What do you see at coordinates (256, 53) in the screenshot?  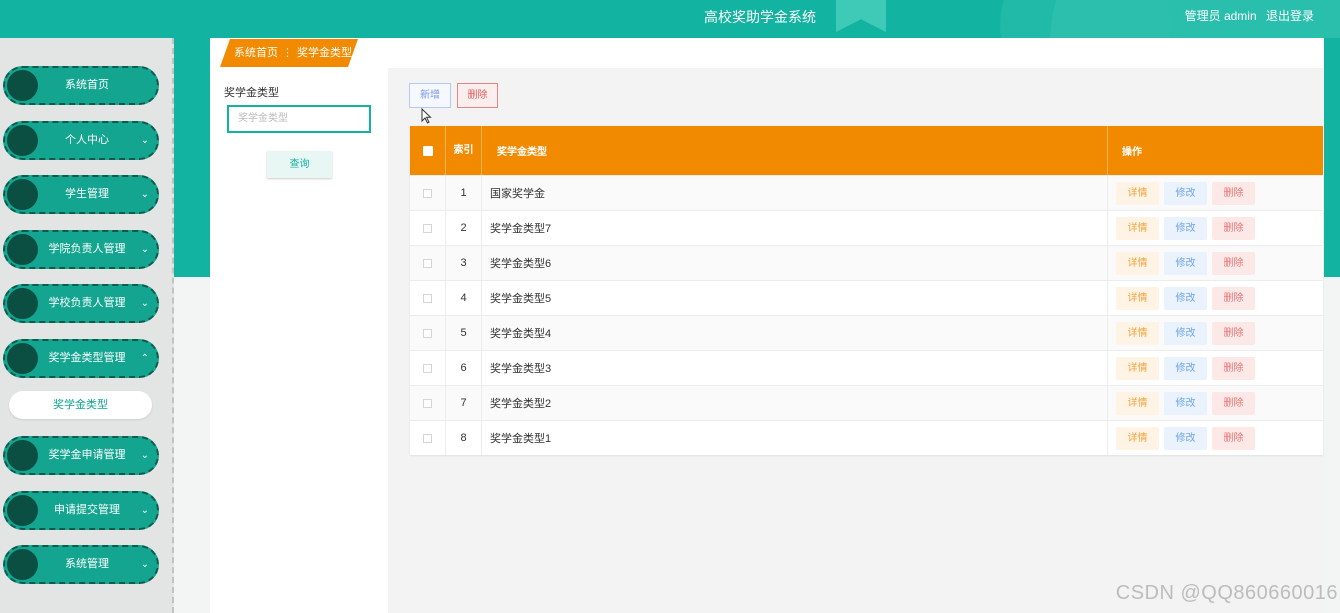 I see `breadcrumb-home: 系统首页` at bounding box center [256, 53].